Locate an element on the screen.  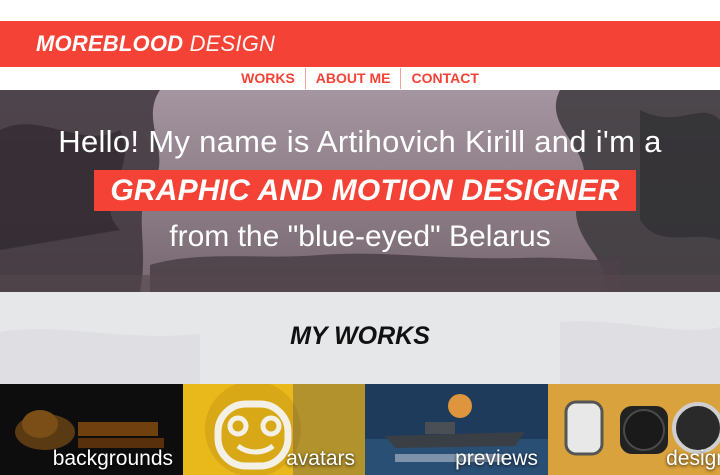
tile-avatars-label: avatars is located at coordinates (320, 458).